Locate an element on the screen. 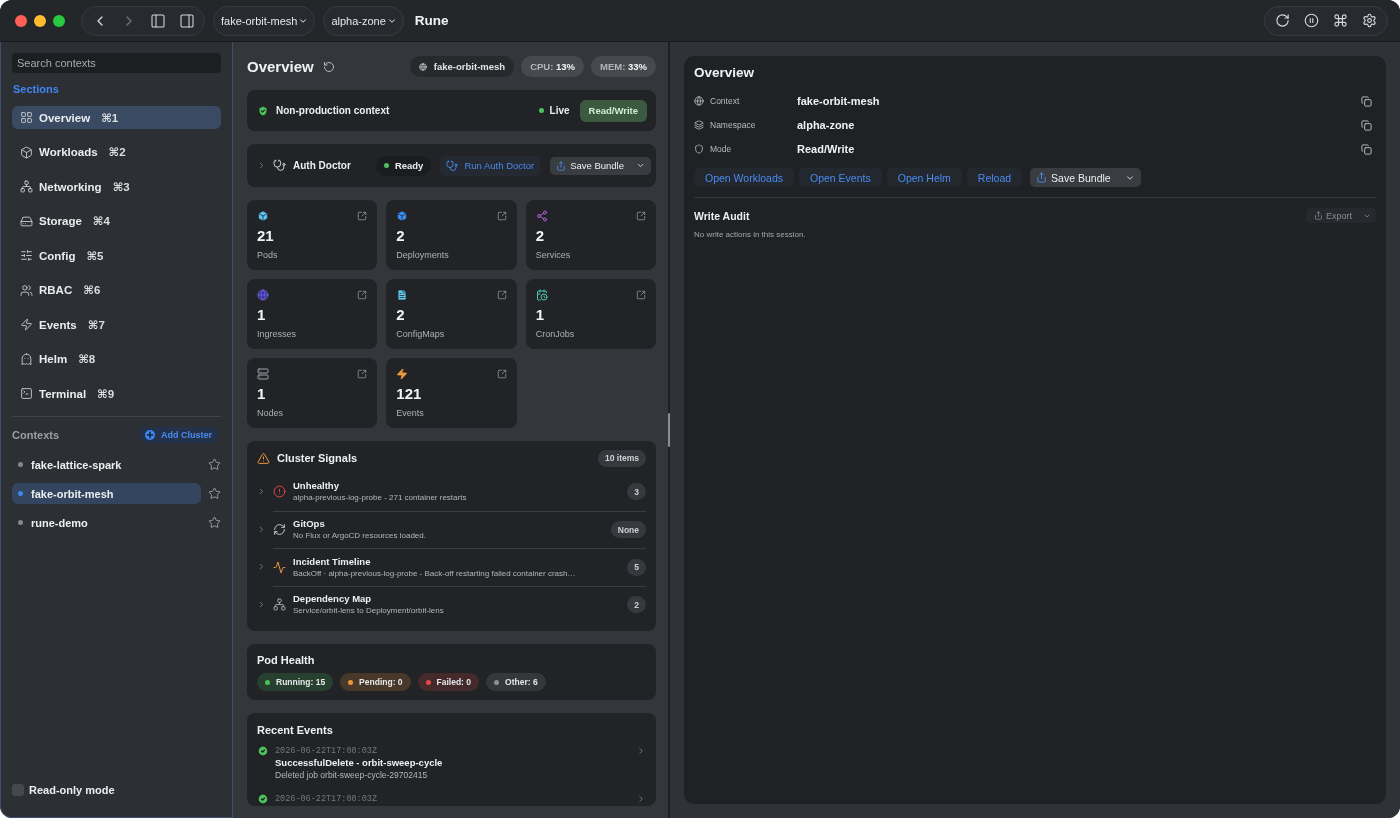 The height and width of the screenshot is (818, 1400). resource-card: 2 ConfigMaps is located at coordinates (451, 314).